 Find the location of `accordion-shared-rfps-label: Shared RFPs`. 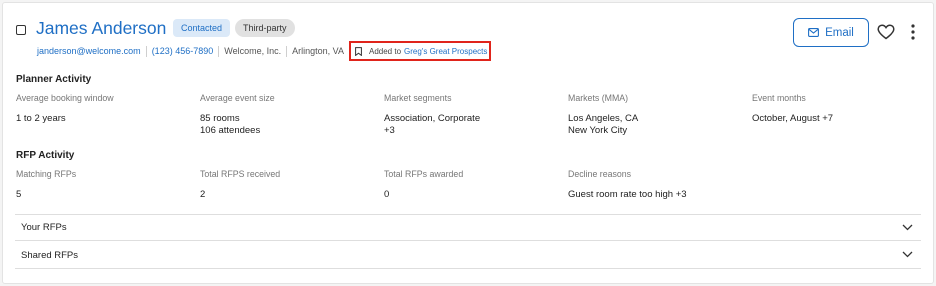

accordion-shared-rfps-label: Shared RFPs is located at coordinates (50, 255).